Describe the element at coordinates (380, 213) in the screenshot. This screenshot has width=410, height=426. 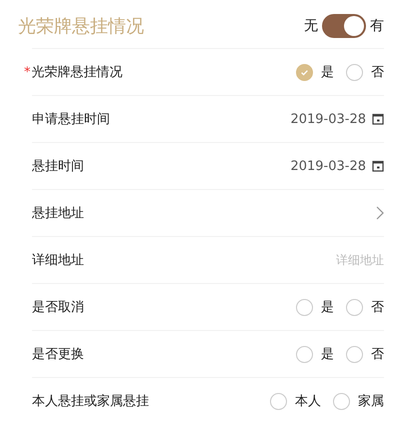
I see `chevron-right-icon` at that location.